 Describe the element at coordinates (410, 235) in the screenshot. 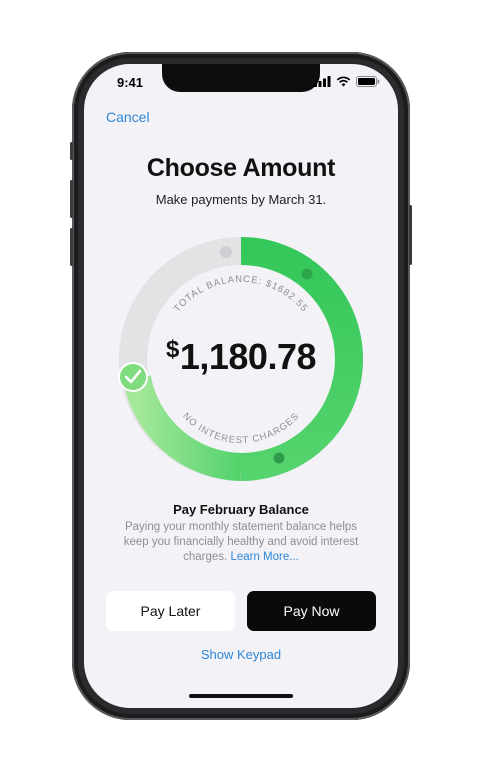

I see `phone-power-button` at that location.